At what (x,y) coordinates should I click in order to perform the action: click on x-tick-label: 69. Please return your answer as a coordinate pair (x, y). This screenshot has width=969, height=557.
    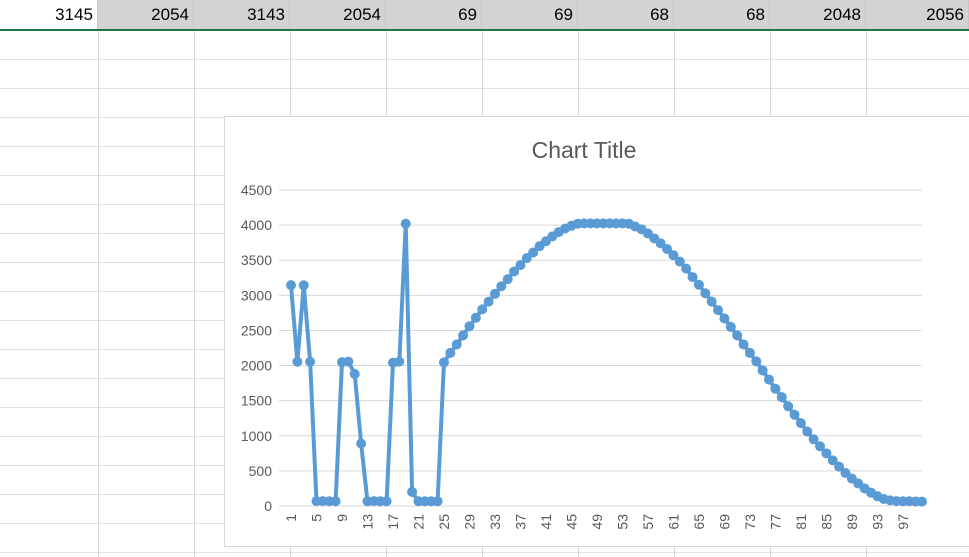
    Looking at the image, I should click on (724, 522).